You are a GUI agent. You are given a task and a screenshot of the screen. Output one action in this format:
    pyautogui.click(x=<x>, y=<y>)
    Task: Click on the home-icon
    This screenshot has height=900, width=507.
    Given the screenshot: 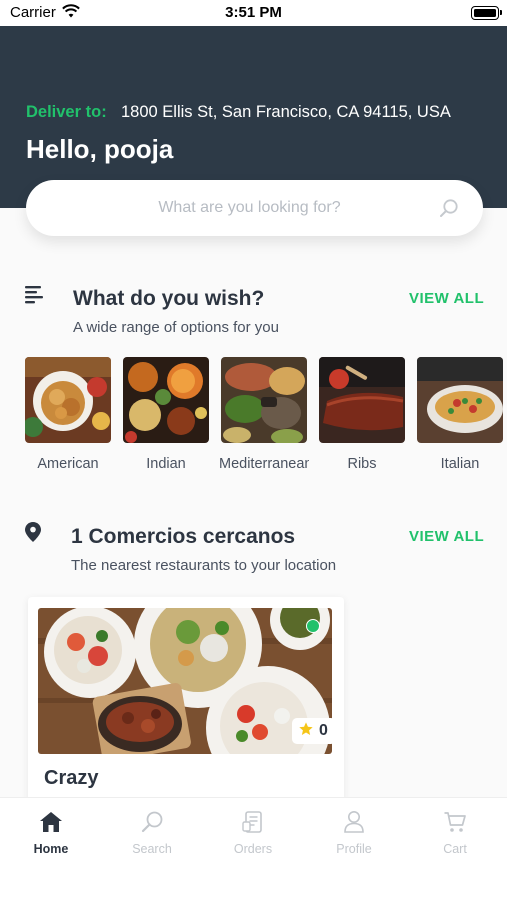 What is the action you would take?
    pyautogui.click(x=51, y=822)
    